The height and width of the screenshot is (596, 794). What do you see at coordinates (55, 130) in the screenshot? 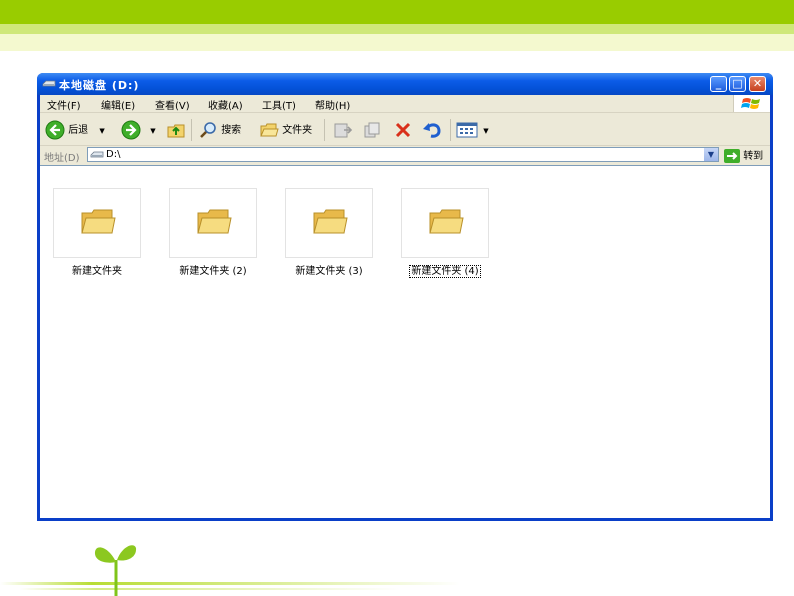
I see `back-arrow-icon` at bounding box center [55, 130].